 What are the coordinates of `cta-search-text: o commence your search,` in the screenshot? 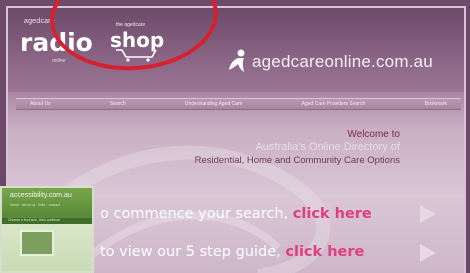 It's located at (194, 214).